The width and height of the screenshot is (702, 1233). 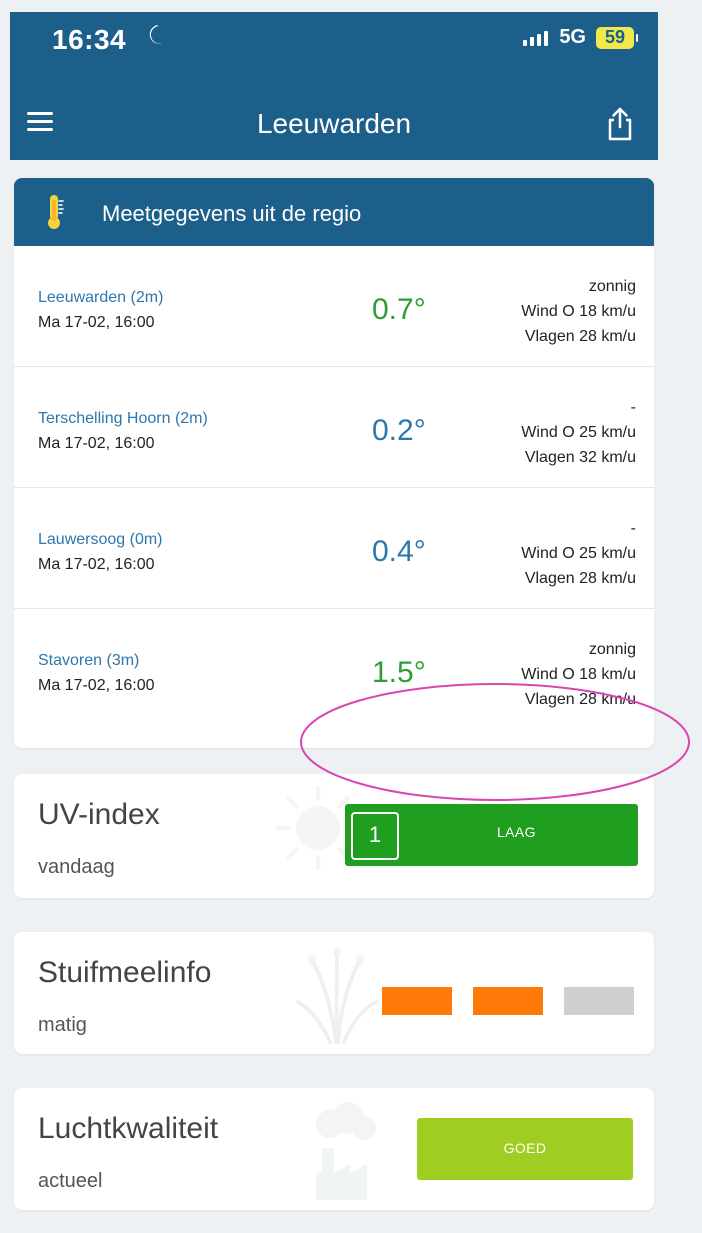 What do you see at coordinates (516, 832) in the screenshot?
I see `uv-level-label: LAAG` at bounding box center [516, 832].